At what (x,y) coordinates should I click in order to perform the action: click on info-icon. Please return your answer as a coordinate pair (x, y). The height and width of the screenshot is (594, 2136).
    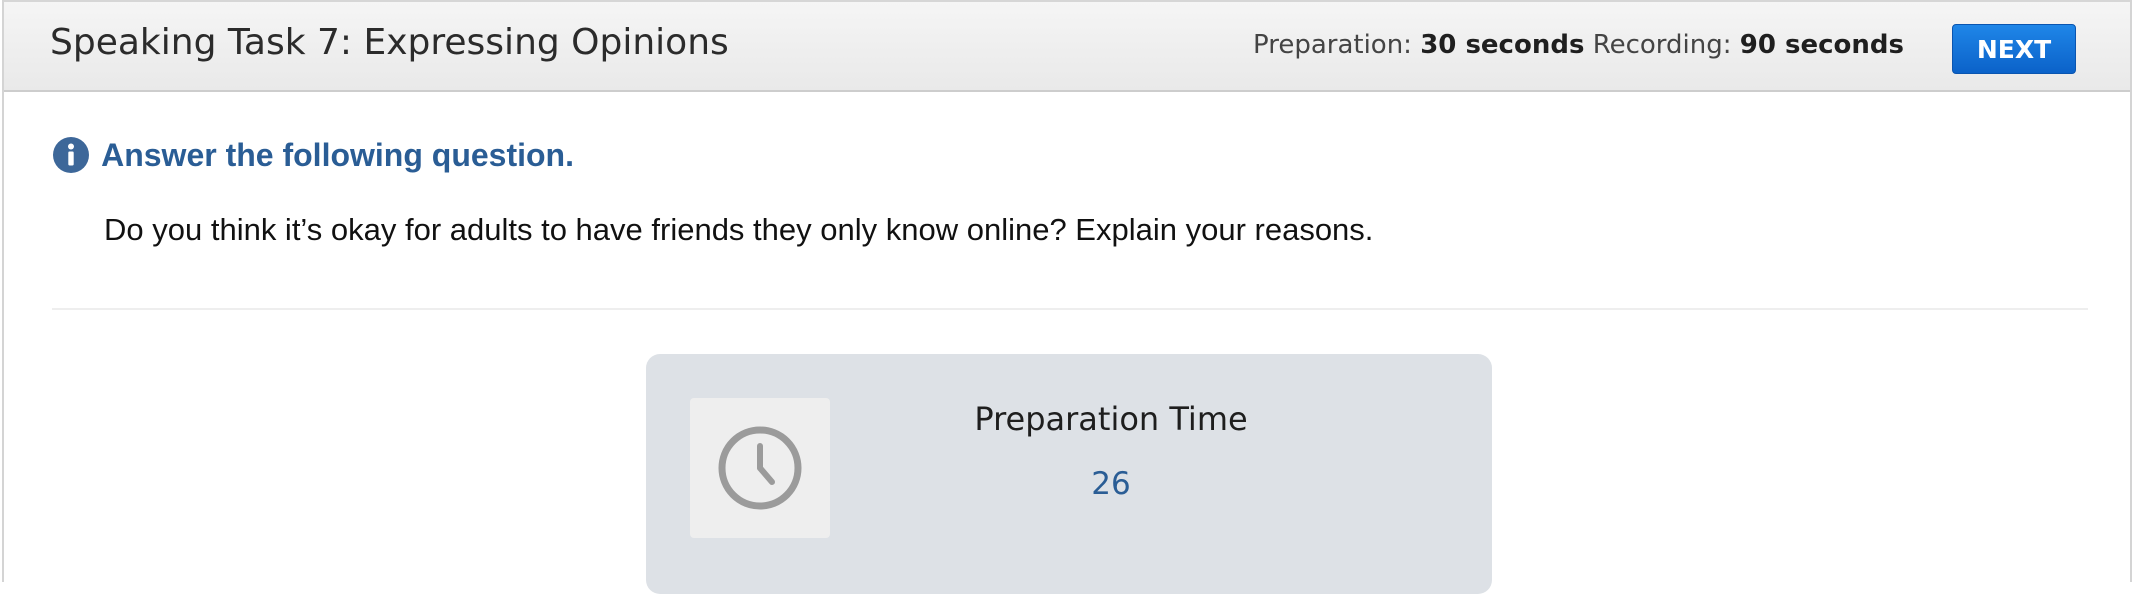
    Looking at the image, I should click on (71, 155).